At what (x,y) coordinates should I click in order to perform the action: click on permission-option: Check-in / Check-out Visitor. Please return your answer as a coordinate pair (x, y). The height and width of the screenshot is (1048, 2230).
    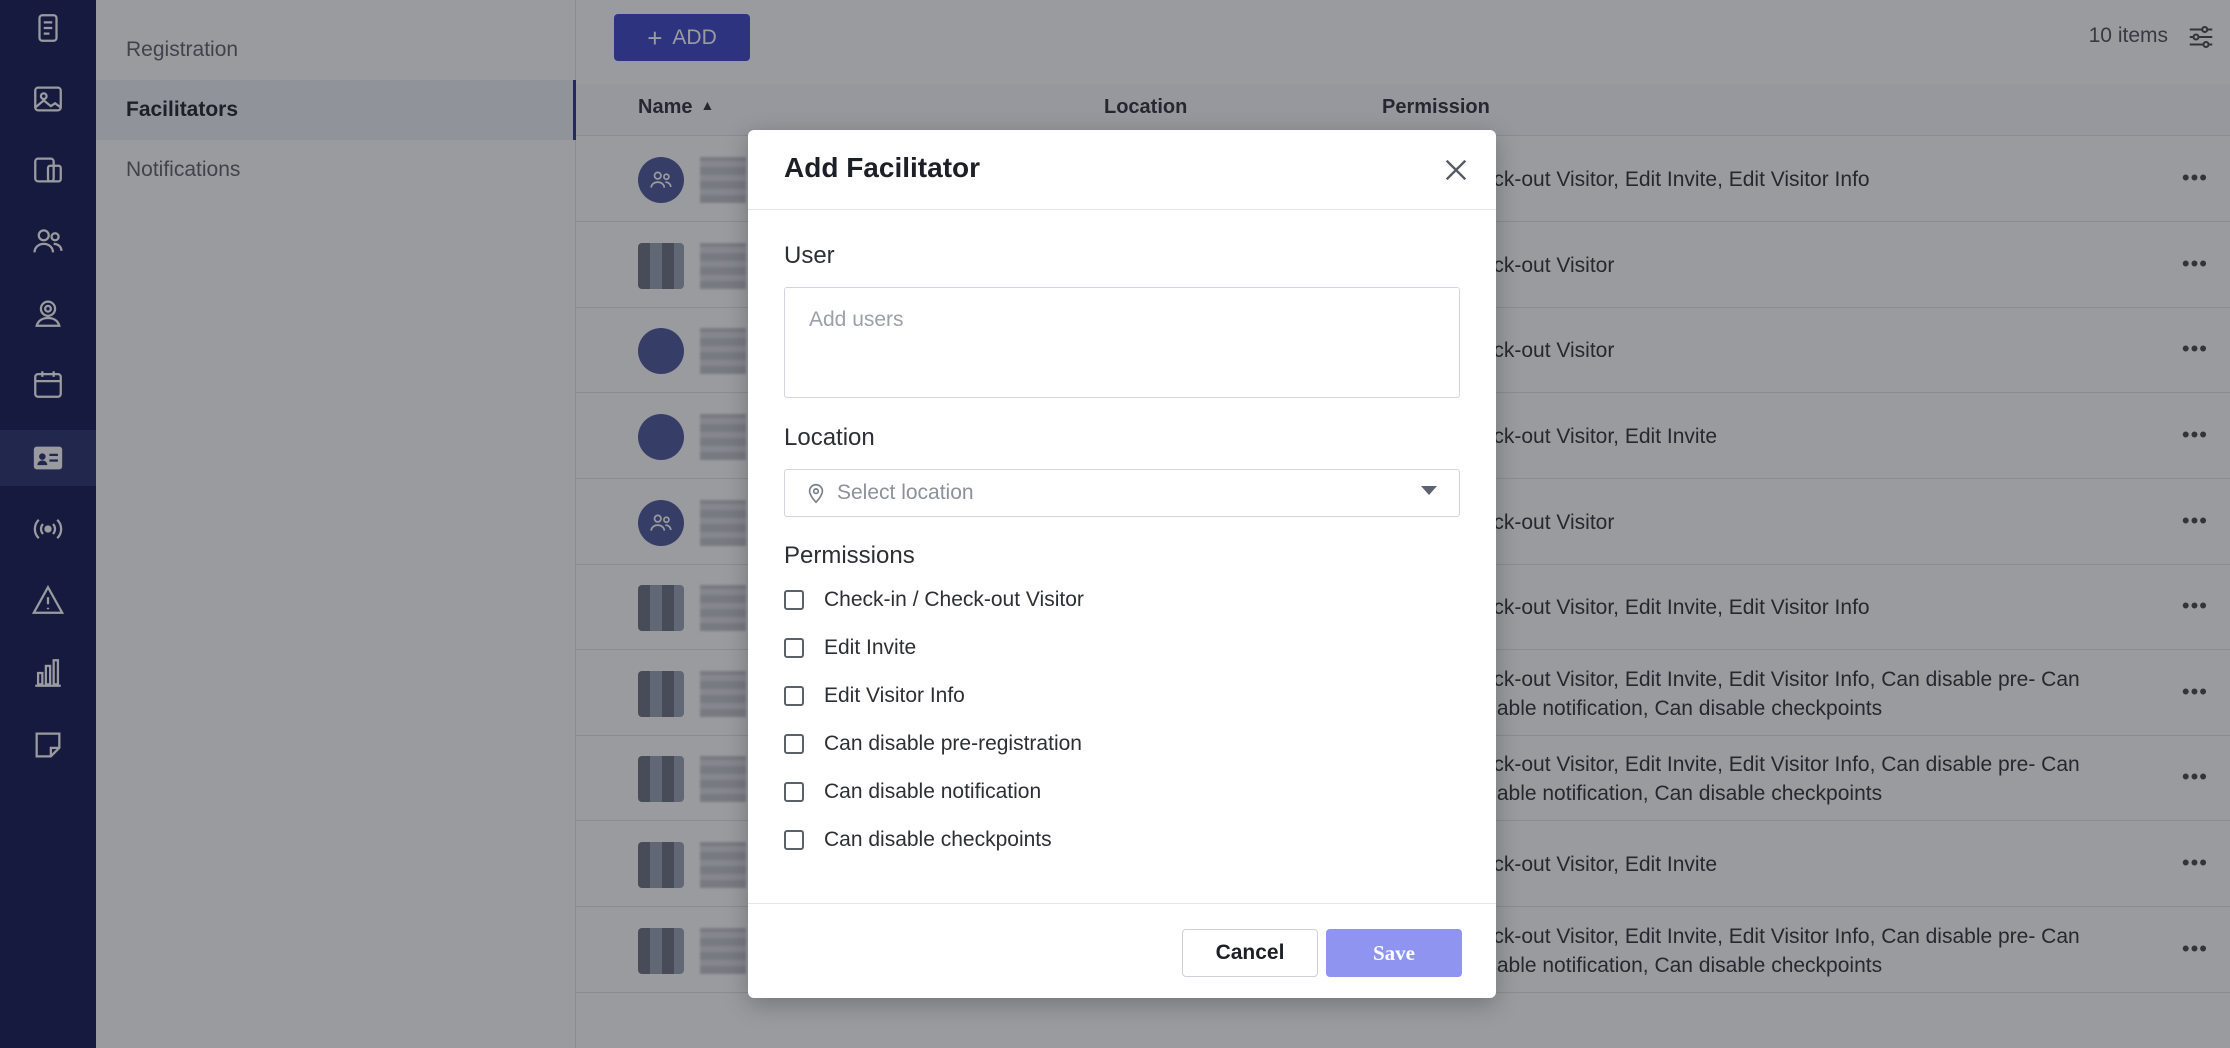
    Looking at the image, I should click on (934, 600).